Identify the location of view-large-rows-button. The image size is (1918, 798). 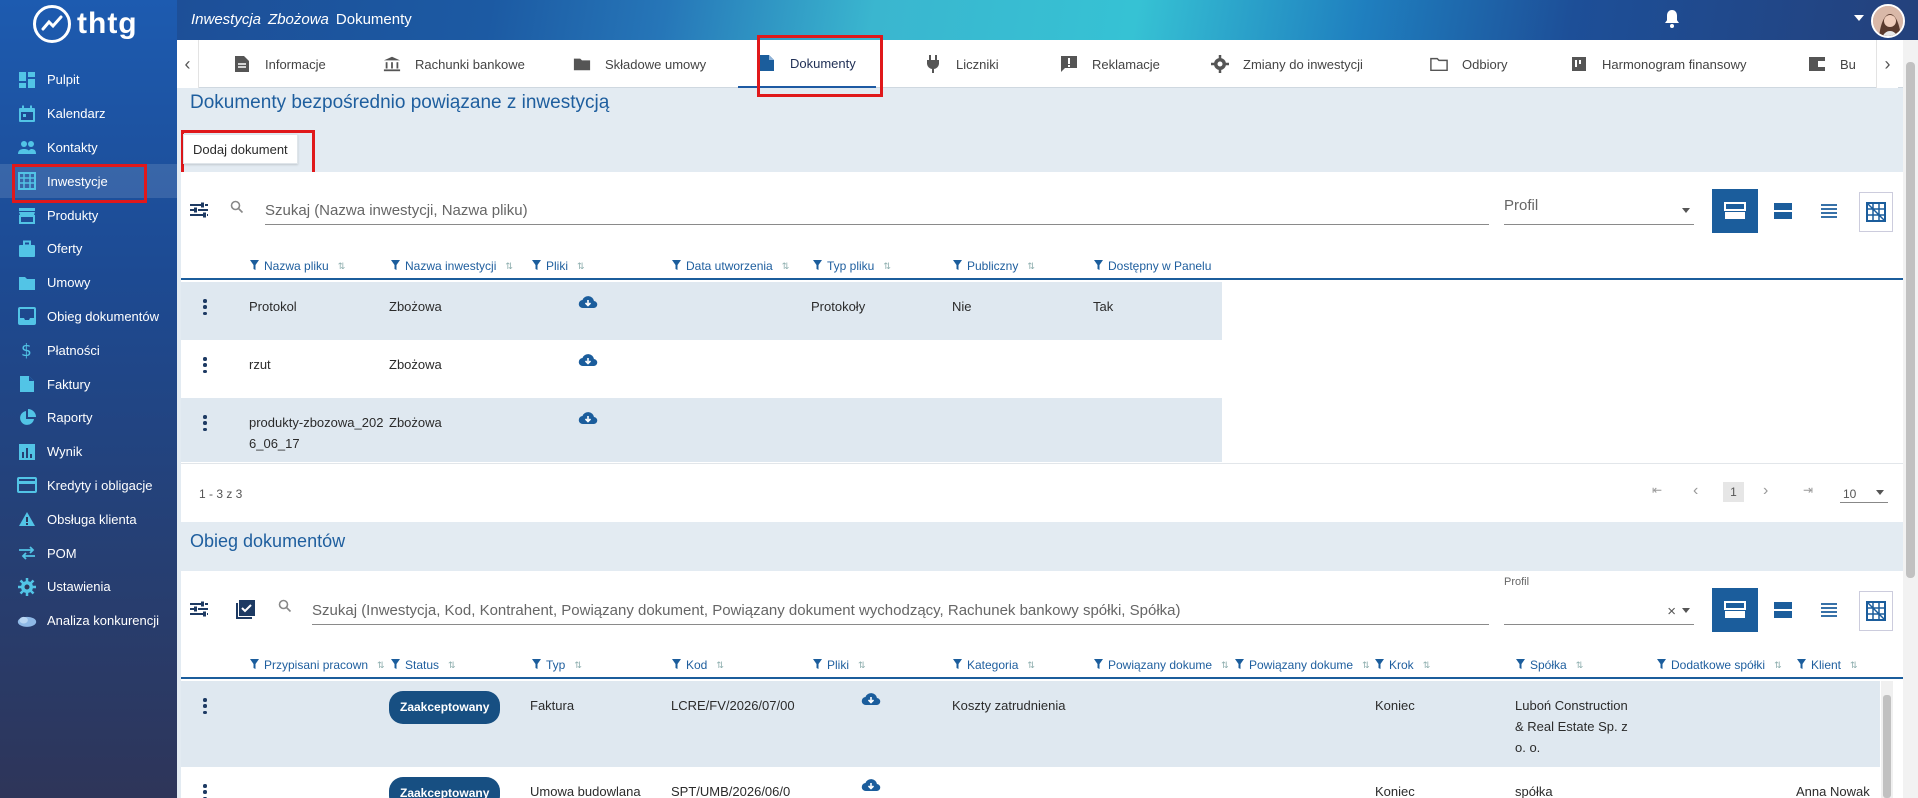
(1735, 211).